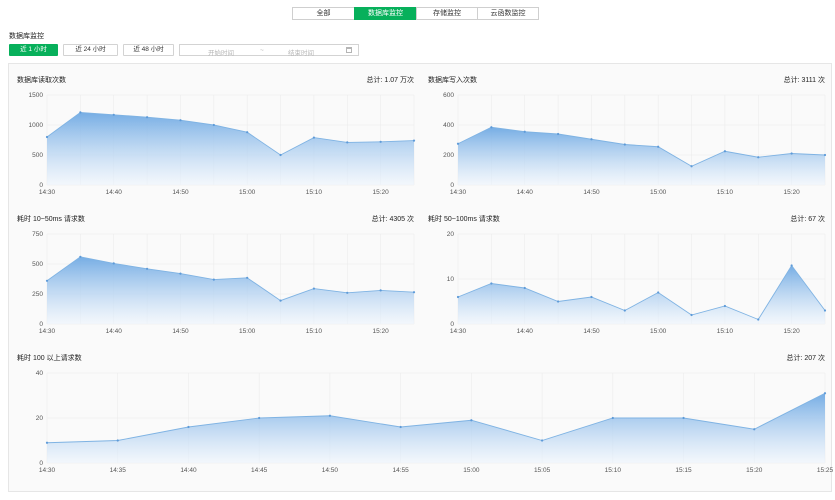 The image size is (835, 500). Describe the element at coordinates (37, 234) in the screenshot. I see `y-tick-label: 750` at that location.